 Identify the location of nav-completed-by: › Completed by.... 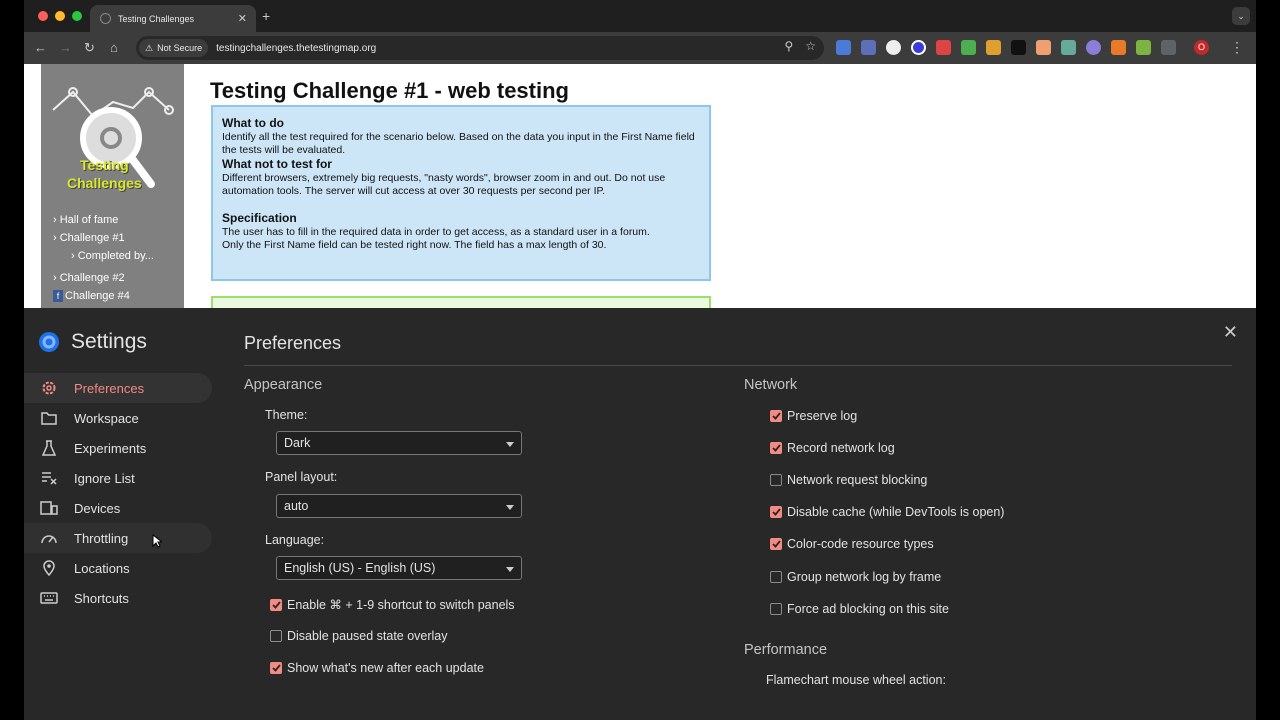
(103, 256).